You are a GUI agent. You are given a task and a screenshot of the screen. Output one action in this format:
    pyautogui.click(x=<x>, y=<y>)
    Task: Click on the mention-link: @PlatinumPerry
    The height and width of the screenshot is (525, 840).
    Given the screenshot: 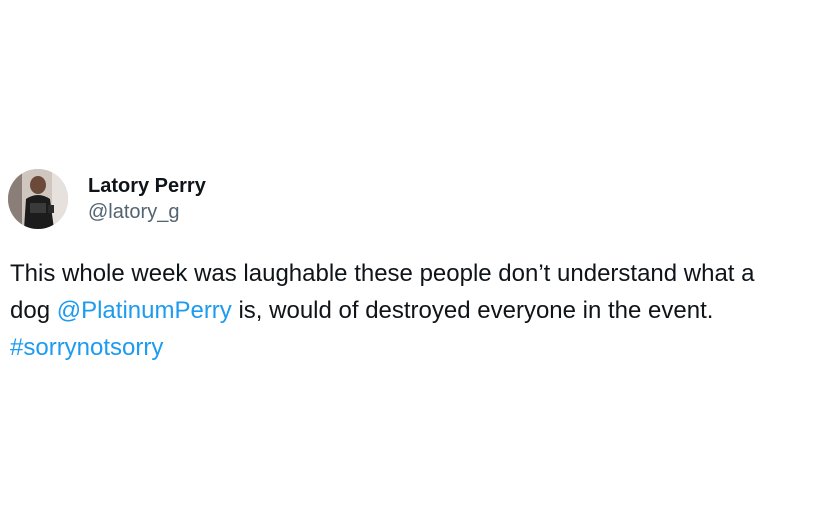 What is the action you would take?
    pyautogui.click(x=144, y=310)
    